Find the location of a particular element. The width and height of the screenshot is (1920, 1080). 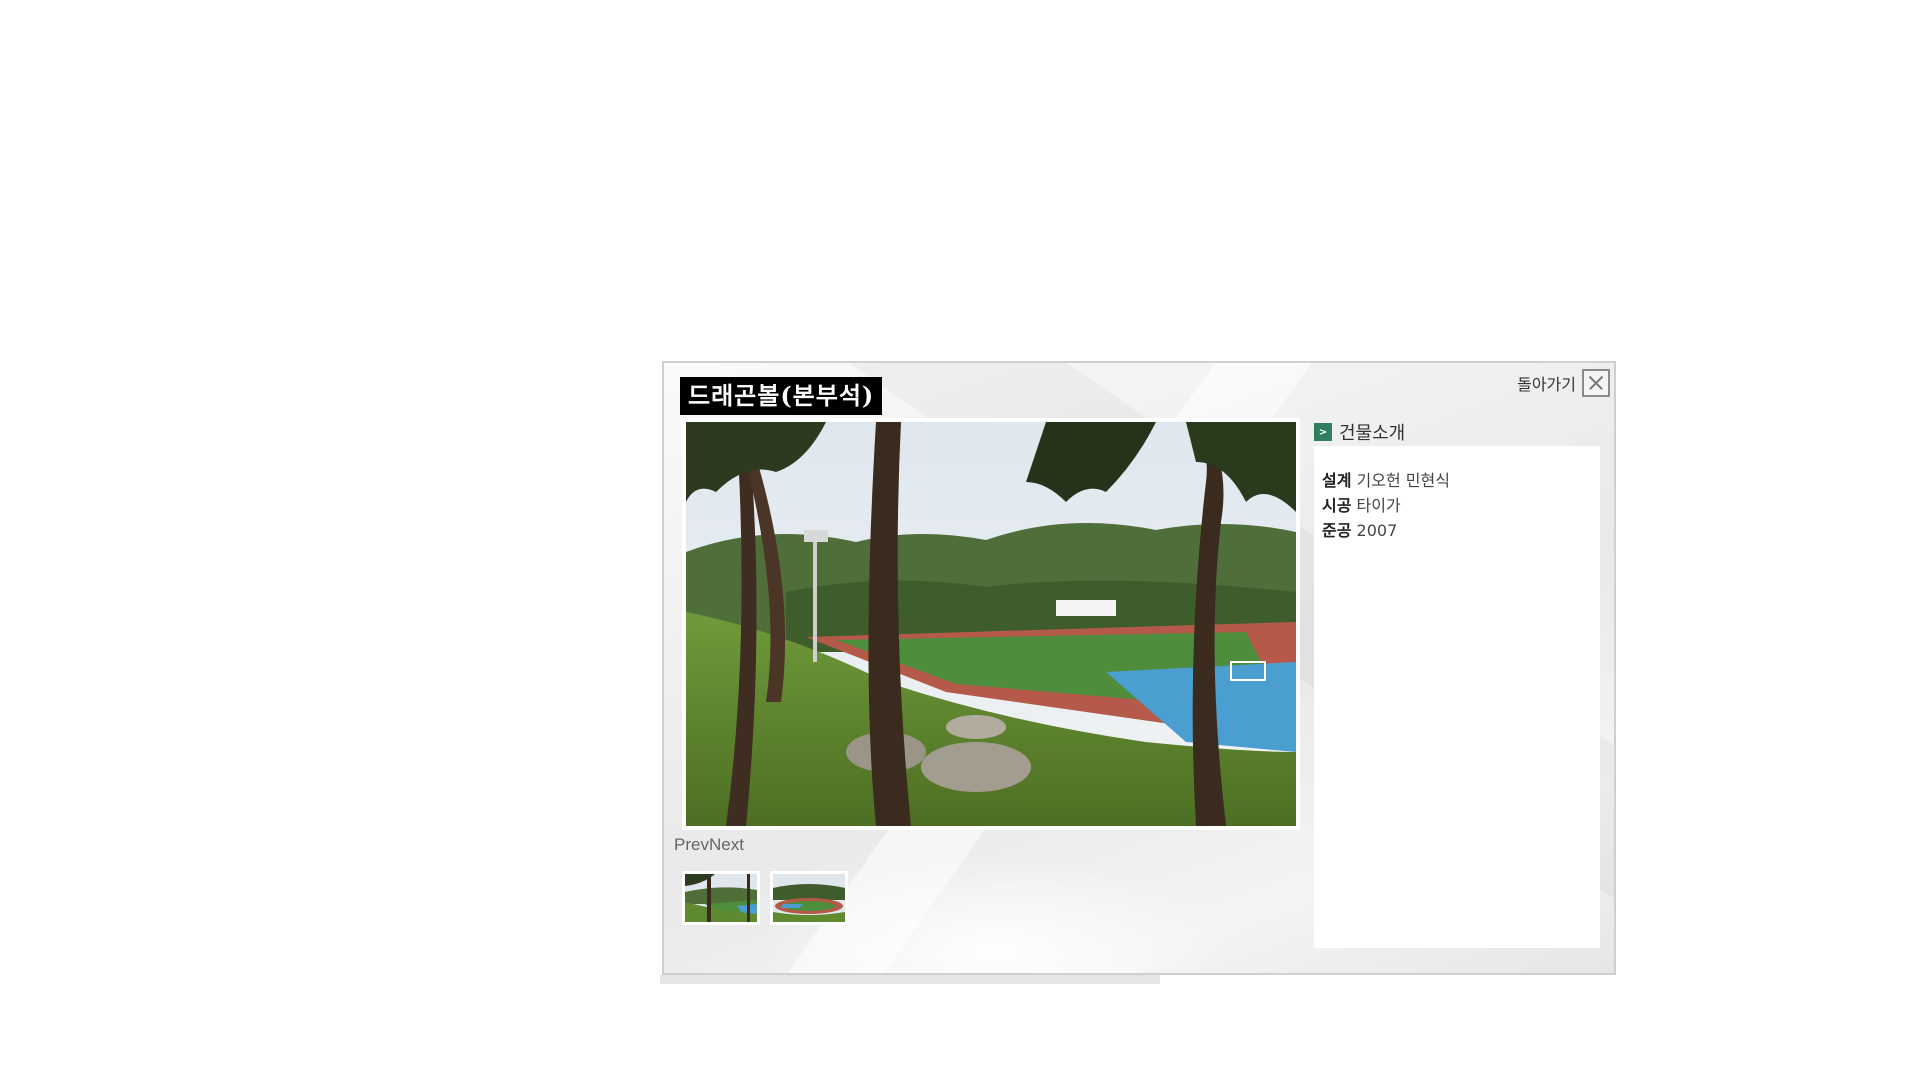

info-label: 시공 is located at coordinates (1337, 505).